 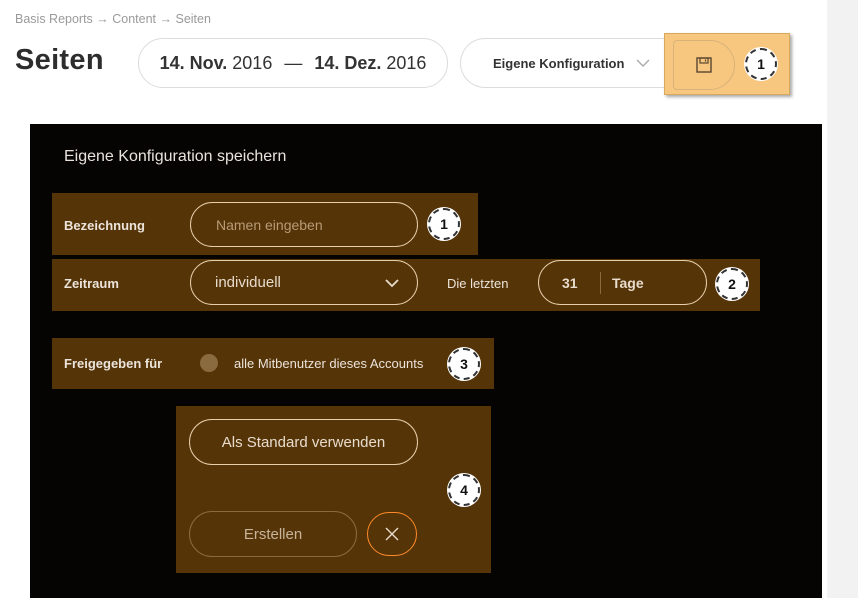 I want to click on name-field-panel: Bezeichnung Namen eingeben 1, so click(x=265, y=224).